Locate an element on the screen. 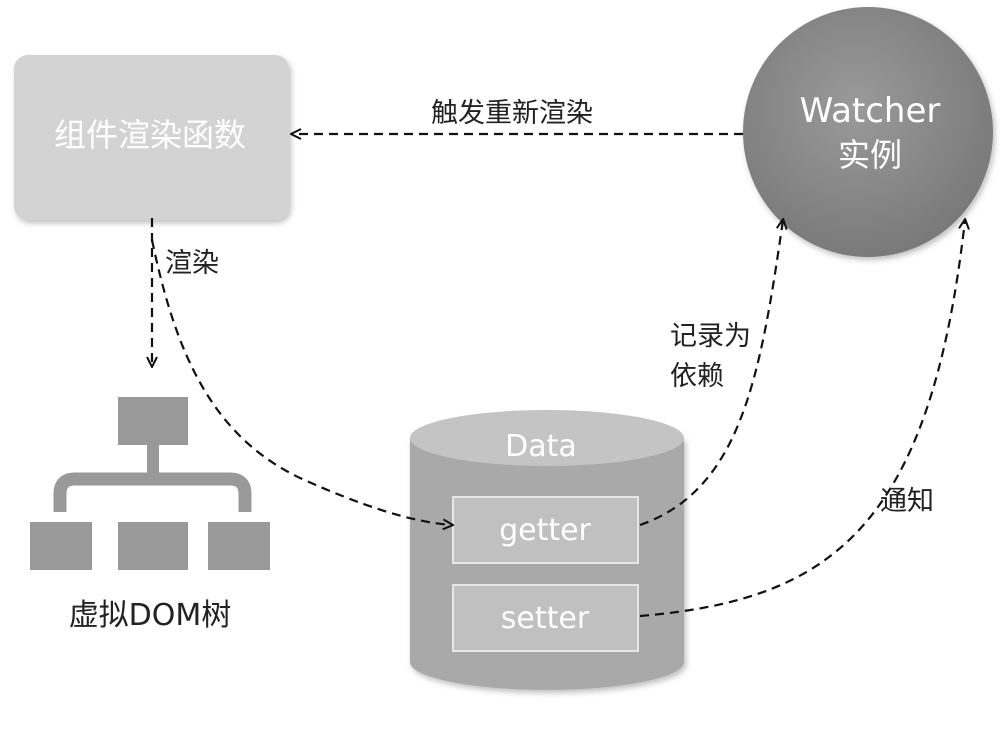  setter-node: setter is located at coordinates (545, 618).